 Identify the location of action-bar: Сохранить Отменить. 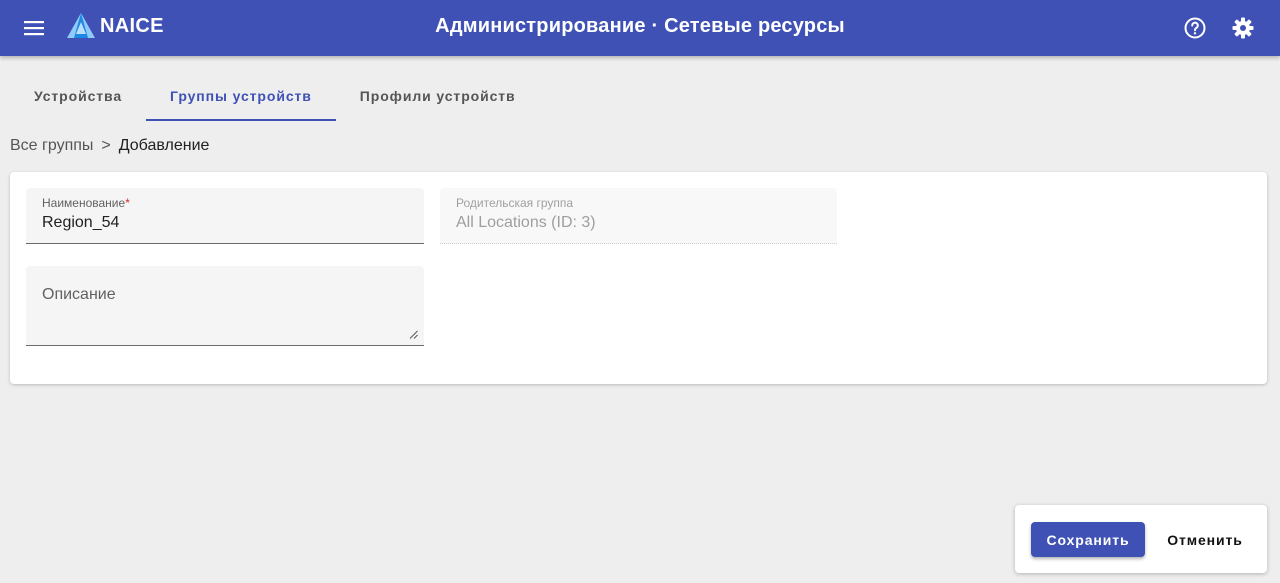
(1141, 539).